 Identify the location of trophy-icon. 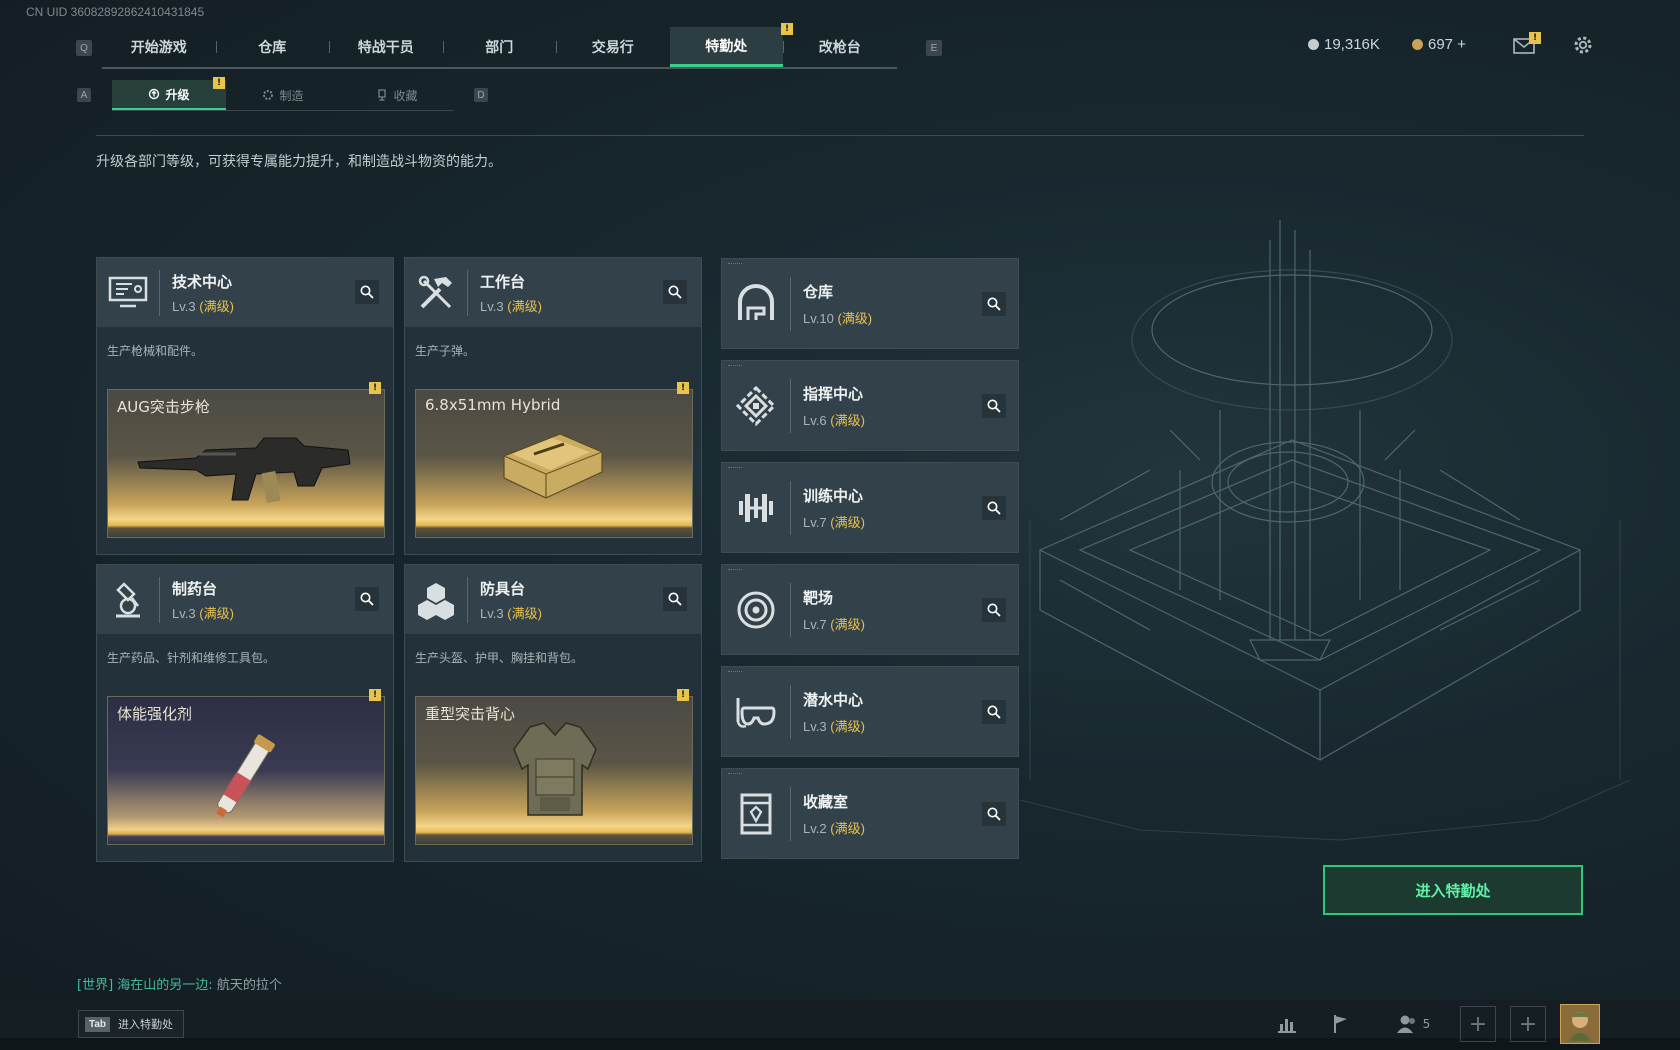
(382, 95).